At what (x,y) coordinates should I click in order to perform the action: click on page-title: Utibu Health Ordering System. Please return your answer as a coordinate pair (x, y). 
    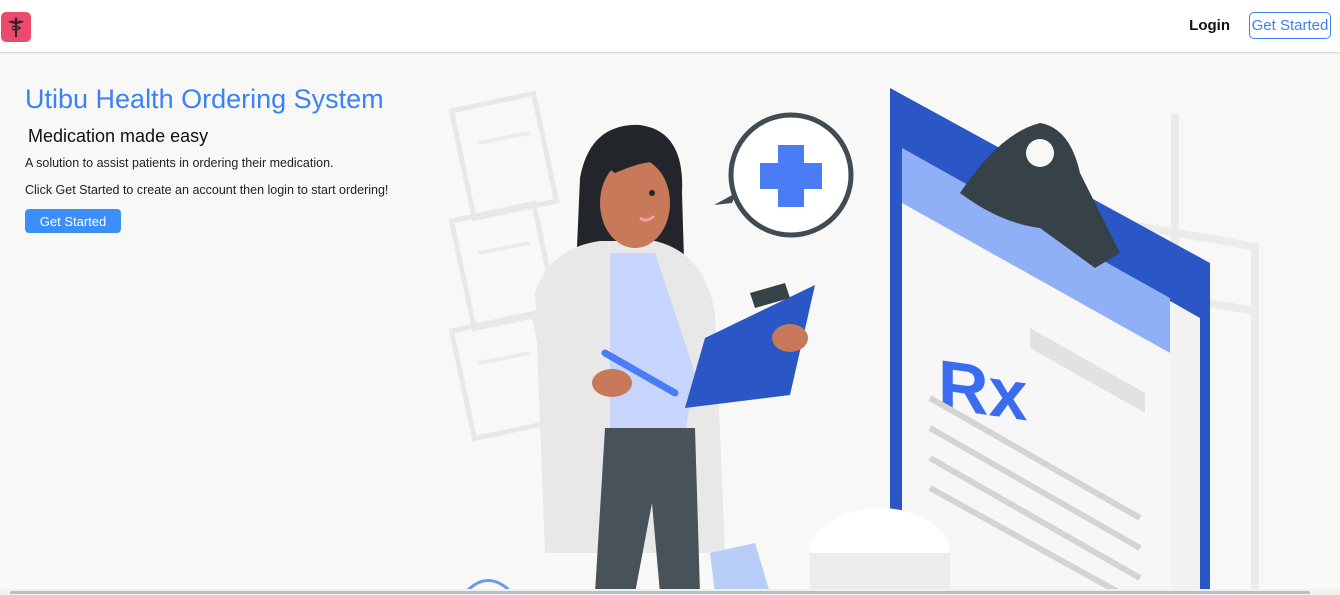
    Looking at the image, I should click on (204, 99).